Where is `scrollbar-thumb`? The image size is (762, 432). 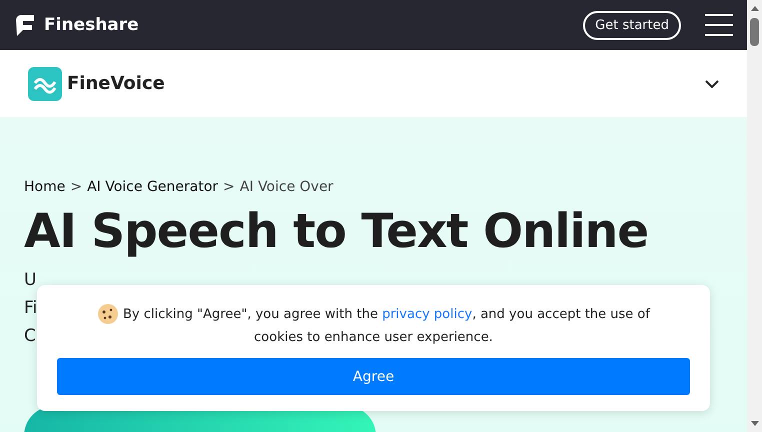 scrollbar-thumb is located at coordinates (754, 32).